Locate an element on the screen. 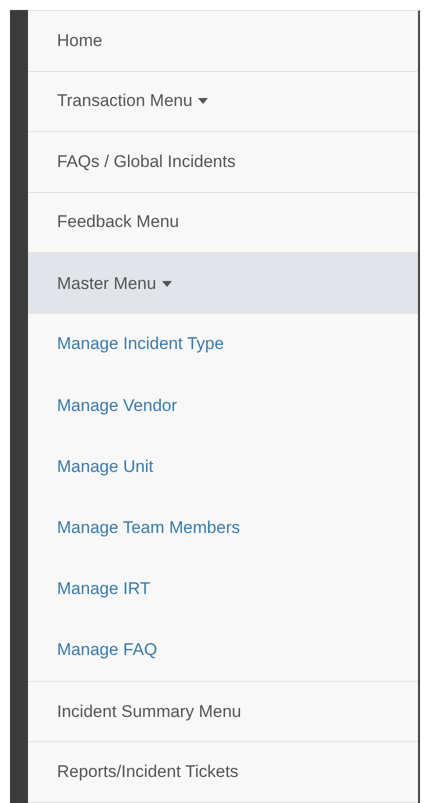 This screenshot has height=803, width=430. menu-label: Transaction Menu is located at coordinates (124, 101).